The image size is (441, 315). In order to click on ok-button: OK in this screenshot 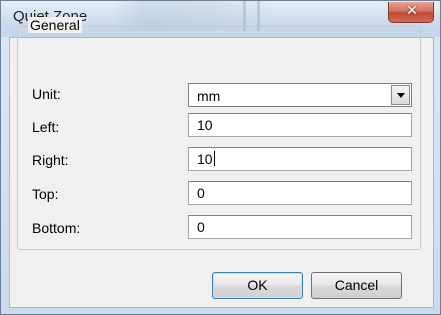, I will do `click(257, 285)`.